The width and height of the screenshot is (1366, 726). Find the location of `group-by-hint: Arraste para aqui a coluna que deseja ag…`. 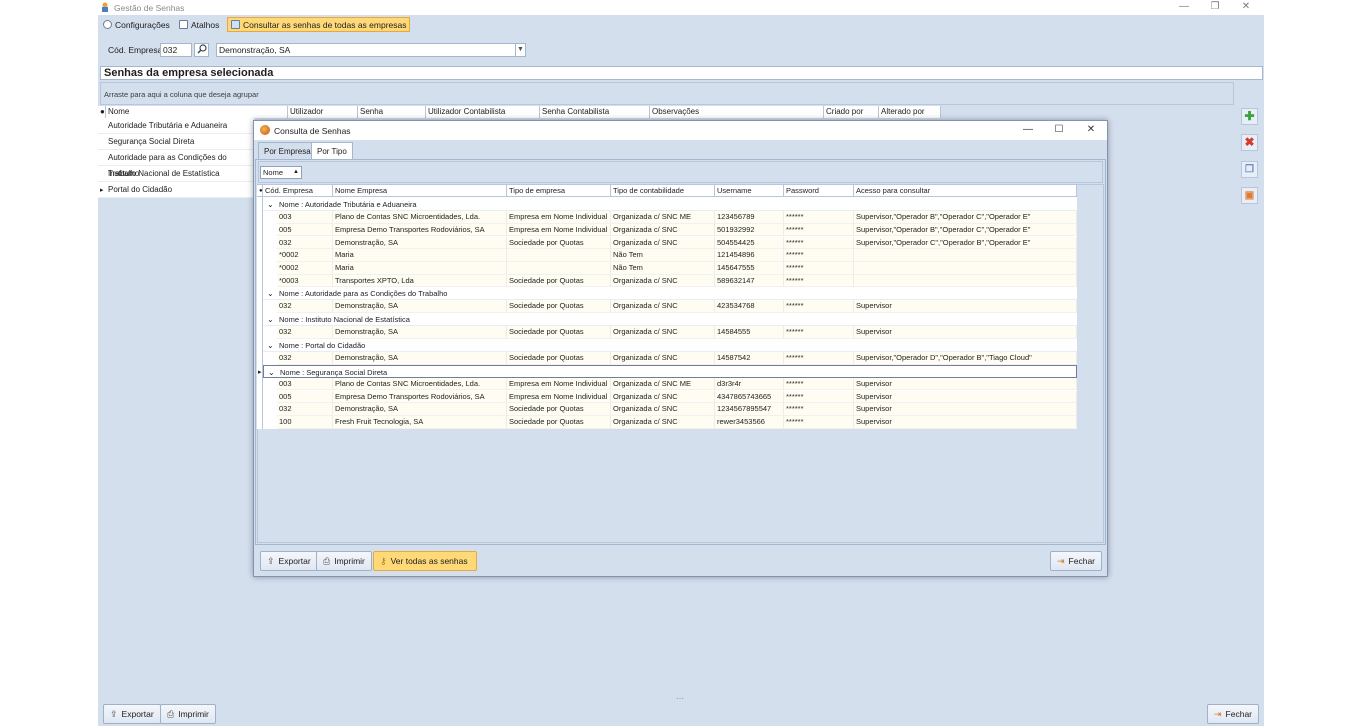

group-by-hint: Arraste para aqui a coluna que deseja ag… is located at coordinates (181, 94).